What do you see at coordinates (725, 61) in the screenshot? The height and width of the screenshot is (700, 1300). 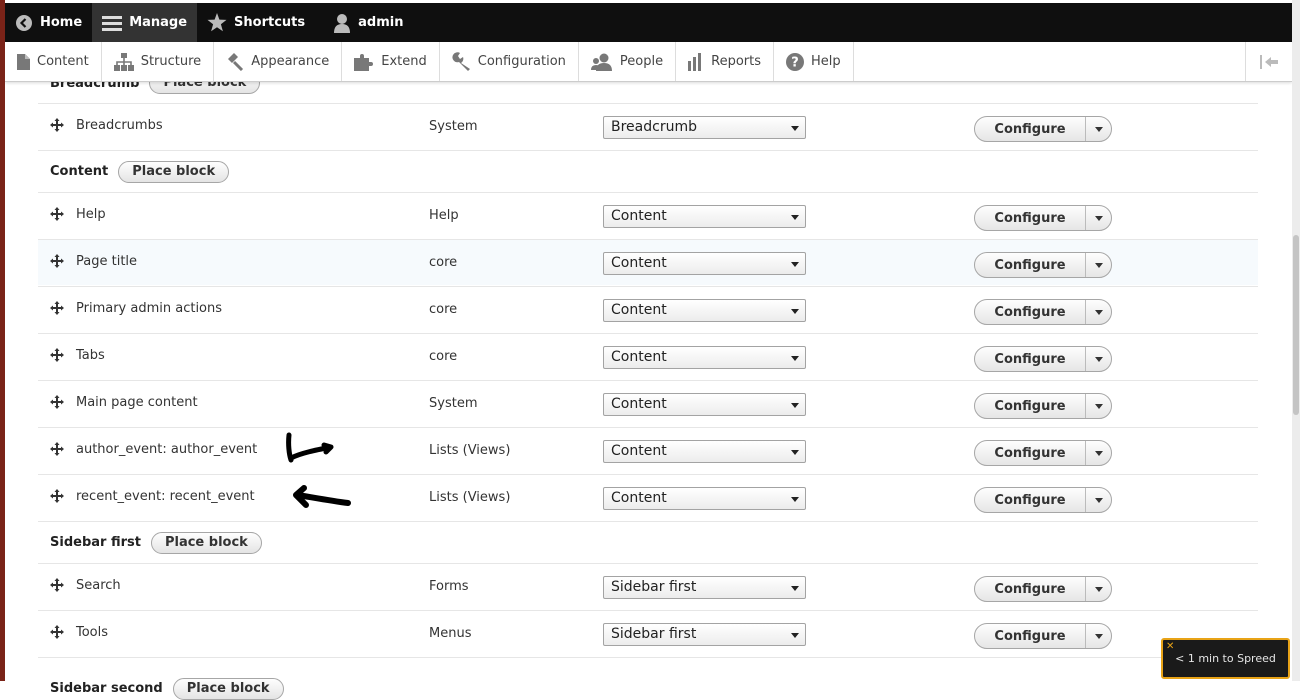 I see `tray-item-reports: Reports` at bounding box center [725, 61].